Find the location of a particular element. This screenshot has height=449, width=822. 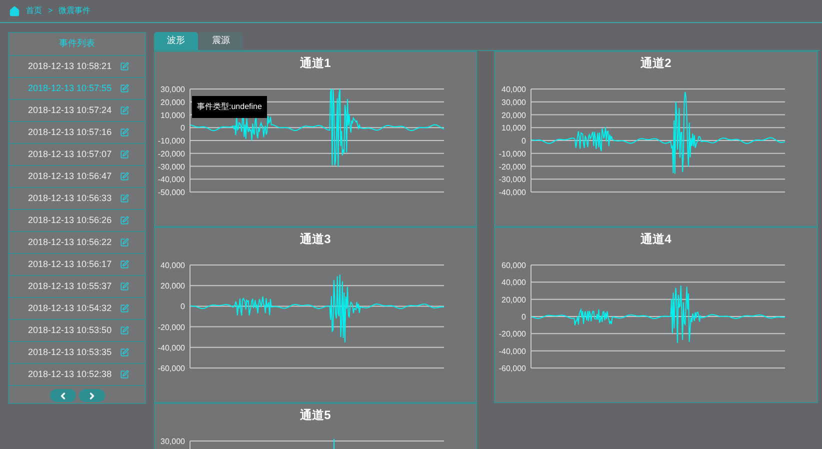

event-list-item: 2018-12-13 10:57:16 is located at coordinates (77, 133).